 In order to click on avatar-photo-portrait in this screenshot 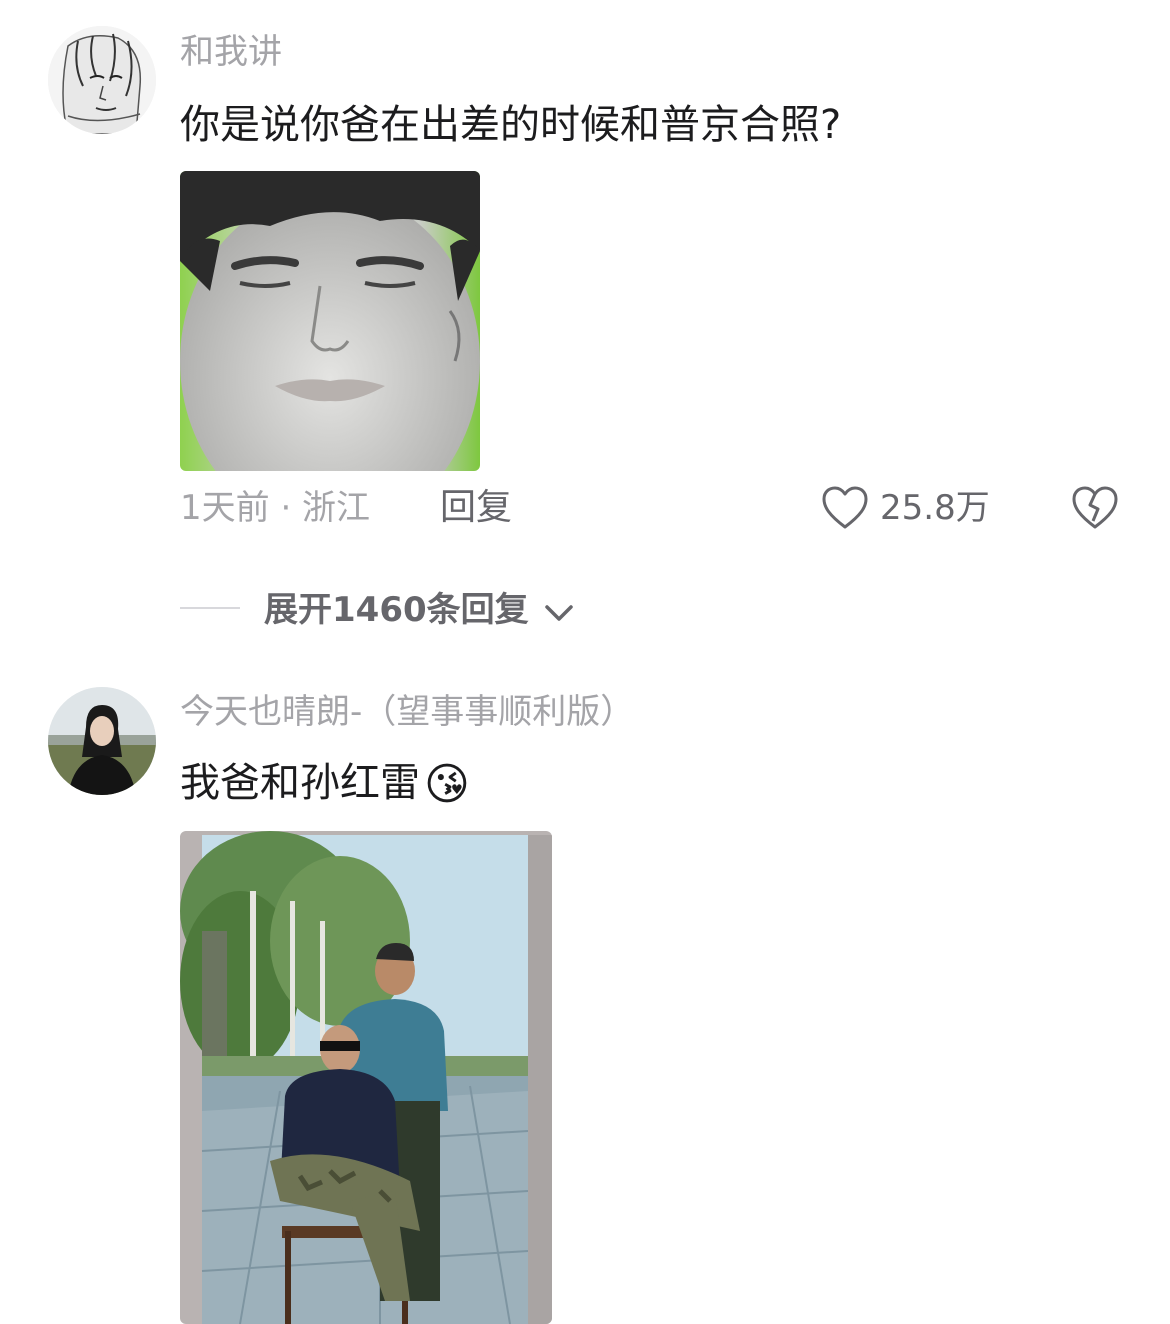, I will do `click(102, 741)`.